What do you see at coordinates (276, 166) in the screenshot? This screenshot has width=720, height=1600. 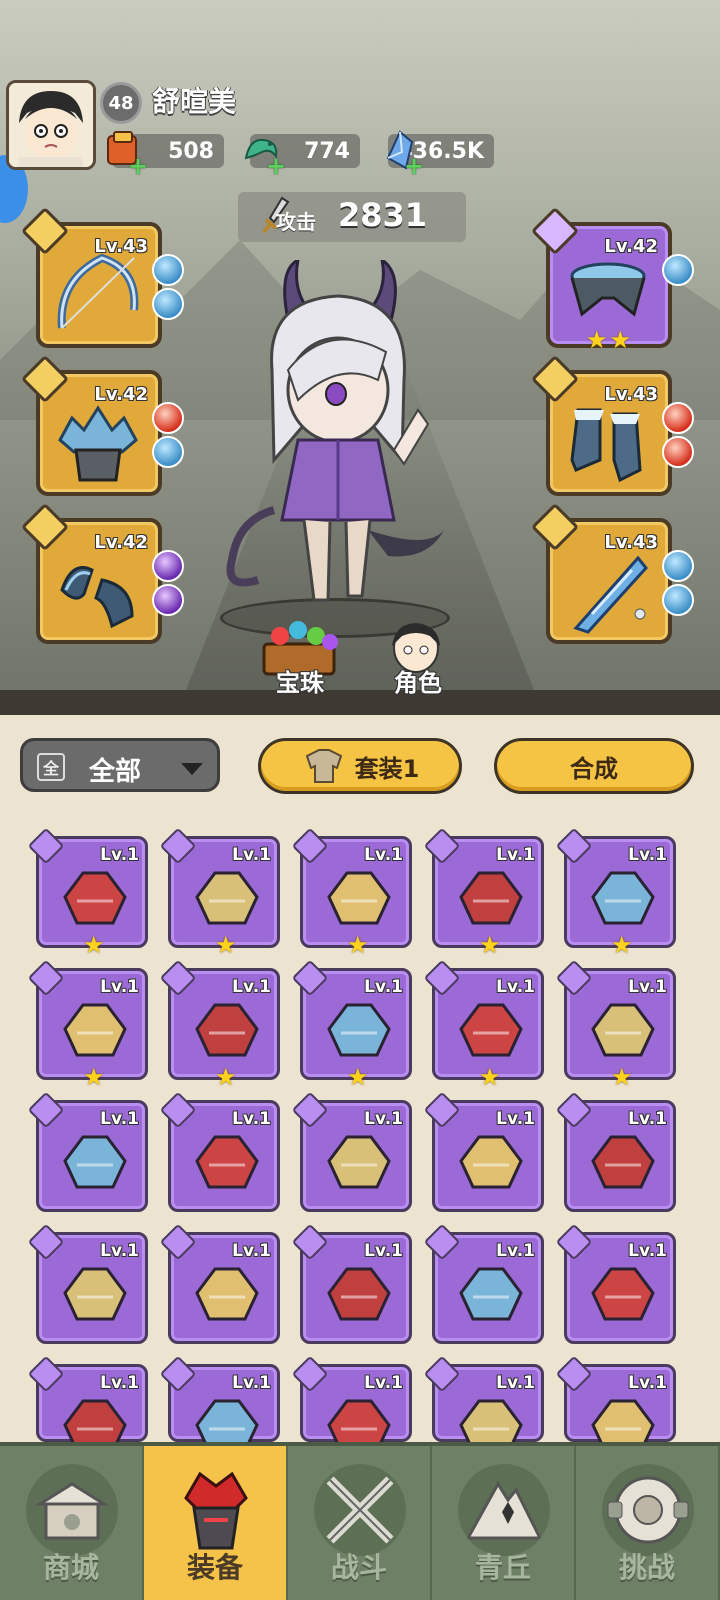 I see `add-jade-icon: +` at bounding box center [276, 166].